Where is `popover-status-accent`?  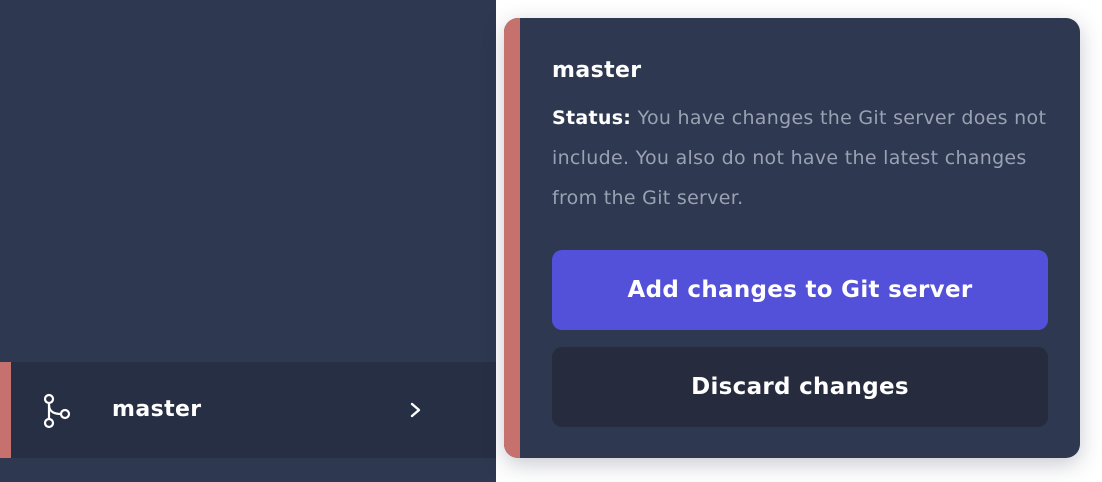
popover-status-accent is located at coordinates (512, 238).